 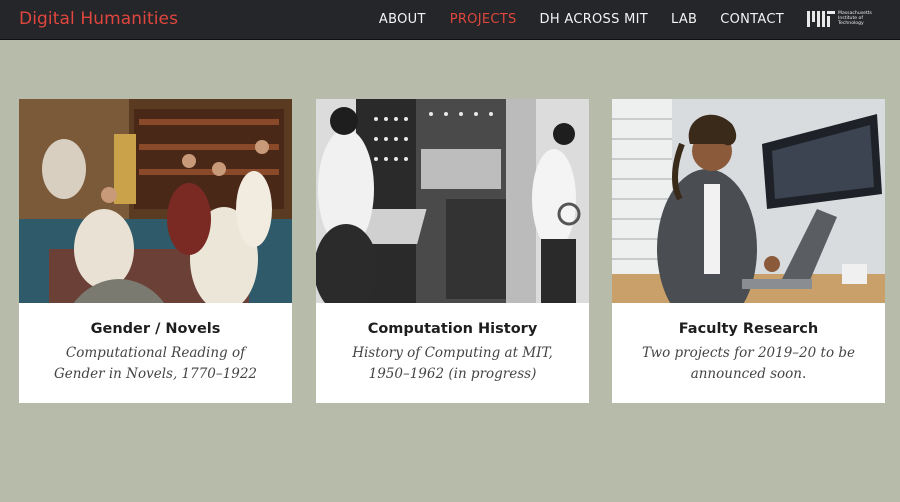 What do you see at coordinates (752, 19) in the screenshot?
I see `nav-contact: CONTACT` at bounding box center [752, 19].